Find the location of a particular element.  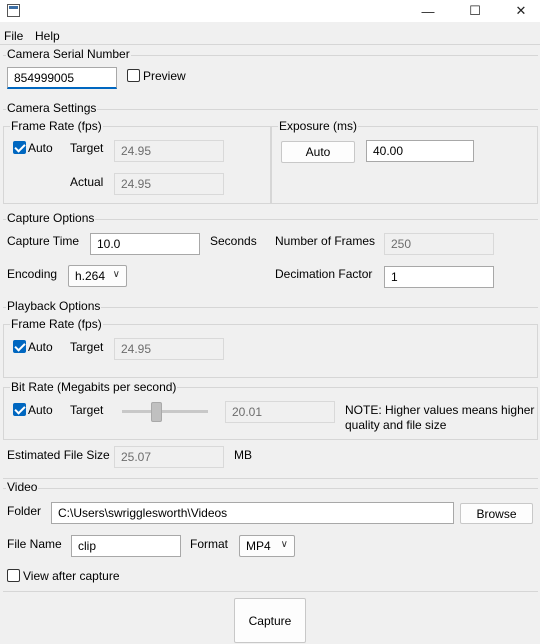

camera-fr-target-input: 24.95 is located at coordinates (169, 151).